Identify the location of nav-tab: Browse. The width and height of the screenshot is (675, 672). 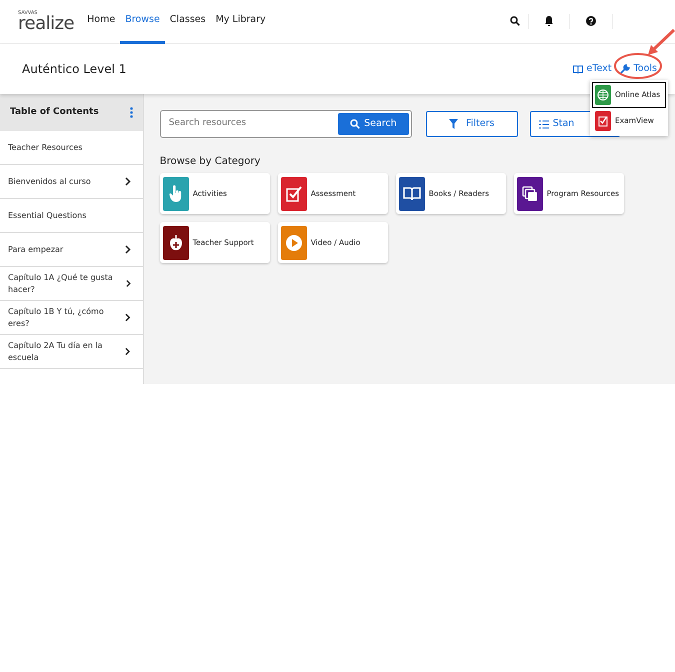
(142, 22).